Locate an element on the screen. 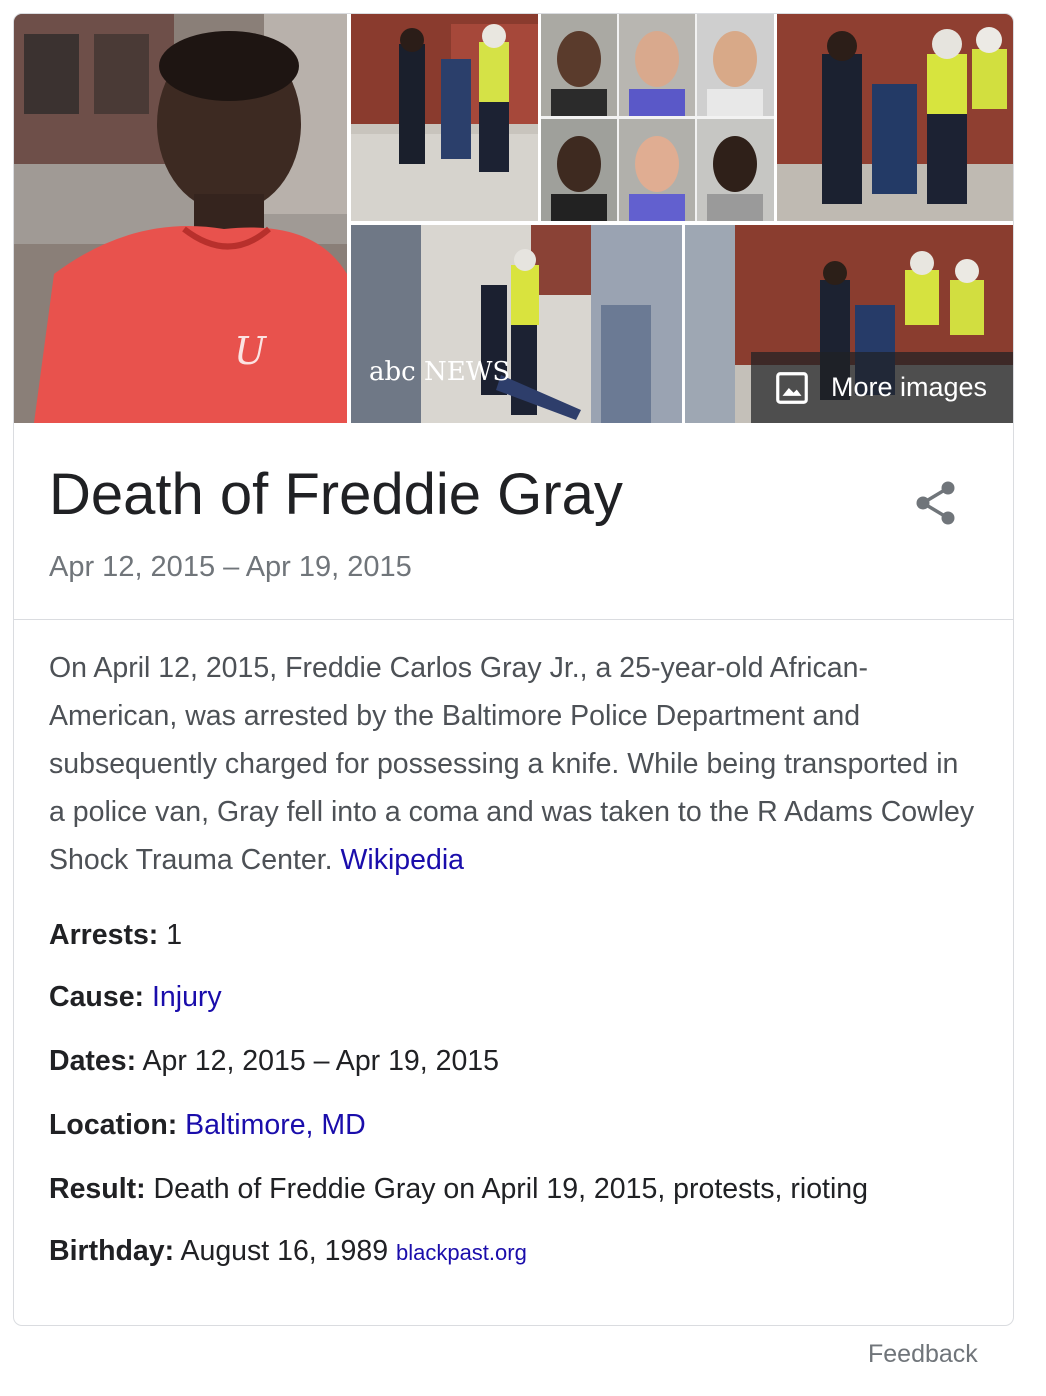 The width and height of the screenshot is (1046, 1396). news-watermark: abc NEWS is located at coordinates (439, 372).